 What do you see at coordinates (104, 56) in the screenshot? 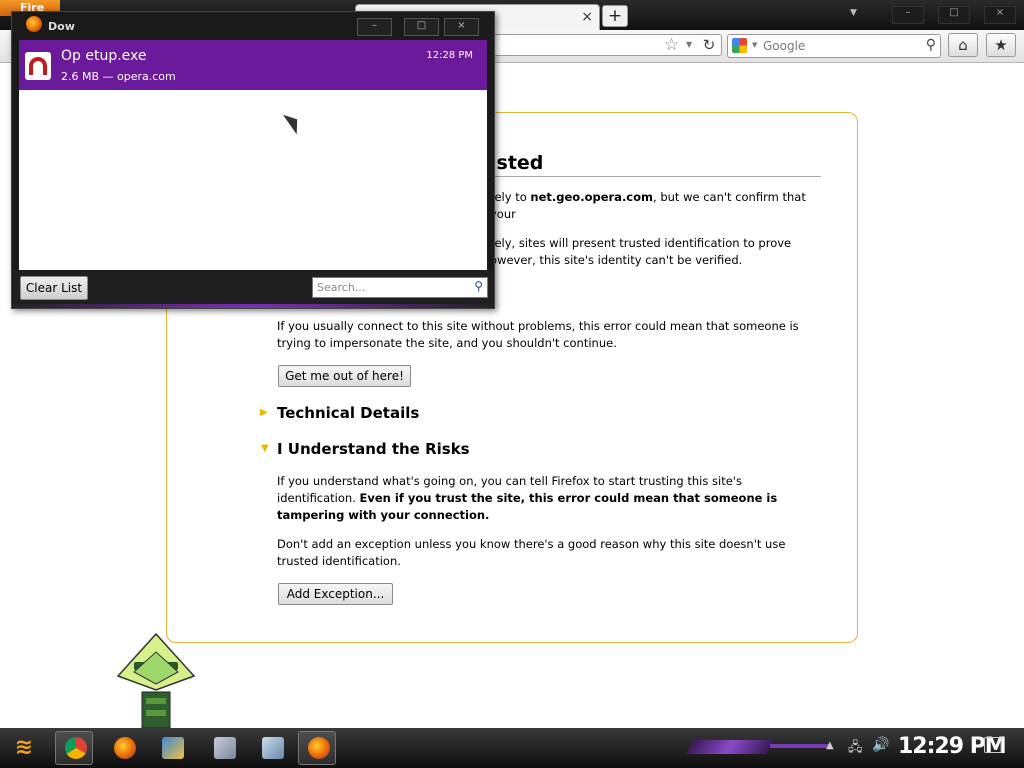
I see `download-filename: Op etup.exe` at bounding box center [104, 56].